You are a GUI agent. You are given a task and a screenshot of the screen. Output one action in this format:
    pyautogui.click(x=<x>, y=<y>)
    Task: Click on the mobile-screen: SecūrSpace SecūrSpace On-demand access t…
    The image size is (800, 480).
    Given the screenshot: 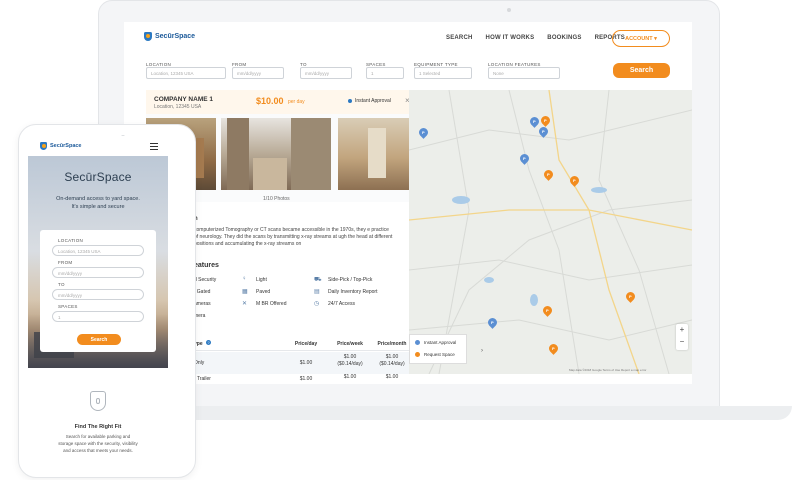 What is the action you would take?
    pyautogui.click(x=98, y=296)
    